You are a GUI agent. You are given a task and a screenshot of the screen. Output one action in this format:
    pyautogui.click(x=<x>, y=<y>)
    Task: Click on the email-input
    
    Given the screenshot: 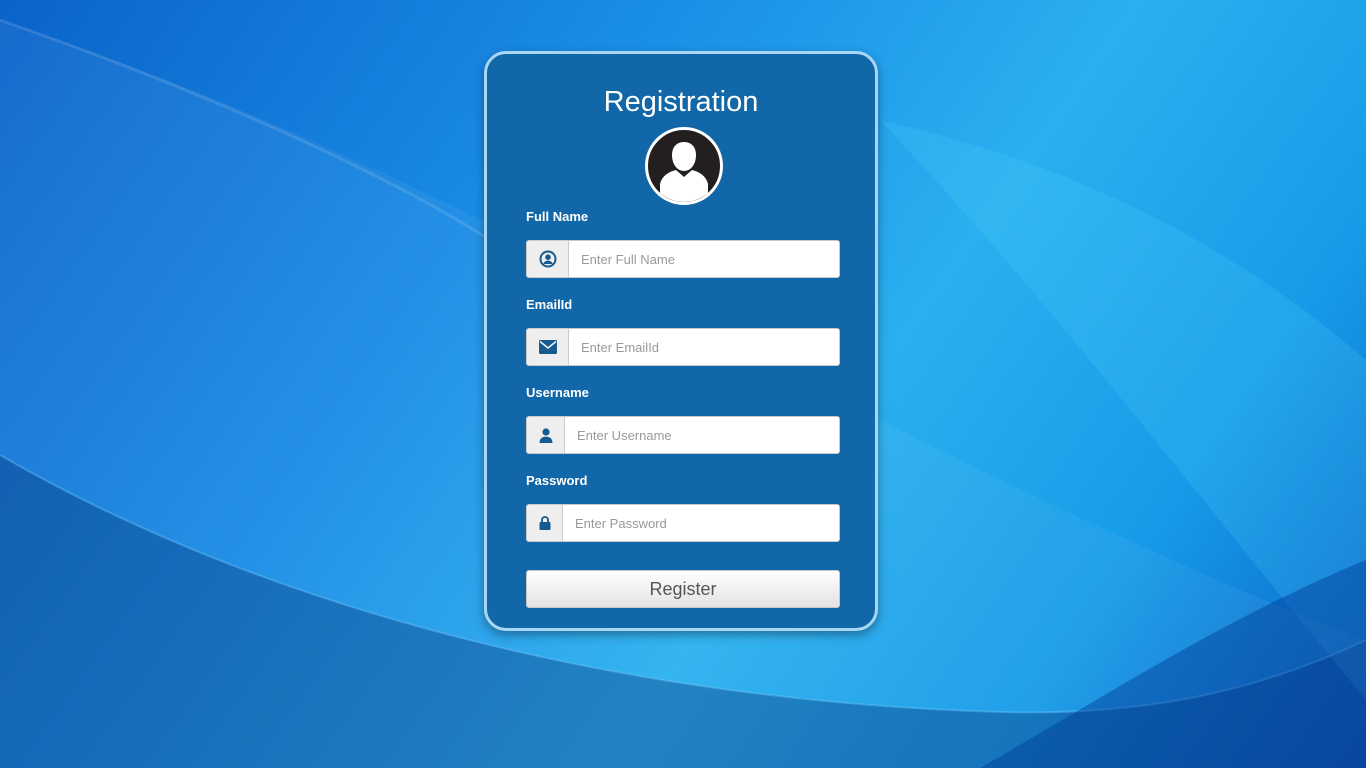 What is the action you would take?
    pyautogui.click(x=704, y=347)
    